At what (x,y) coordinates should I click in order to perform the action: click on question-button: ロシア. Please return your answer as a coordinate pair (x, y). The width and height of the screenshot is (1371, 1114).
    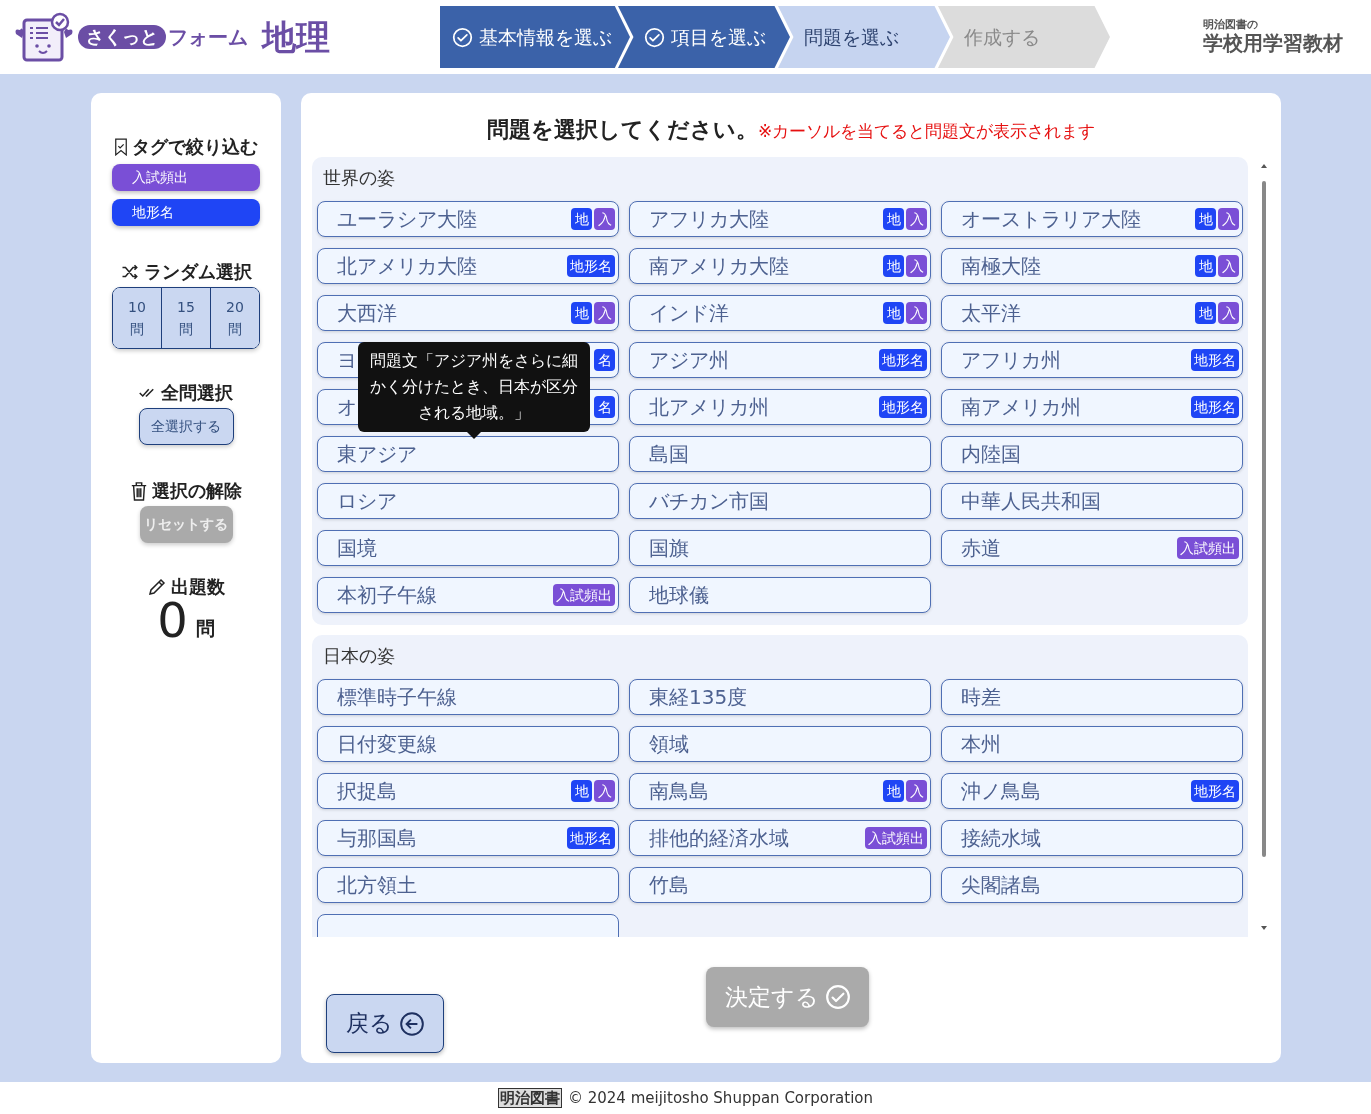
    Looking at the image, I should click on (468, 501).